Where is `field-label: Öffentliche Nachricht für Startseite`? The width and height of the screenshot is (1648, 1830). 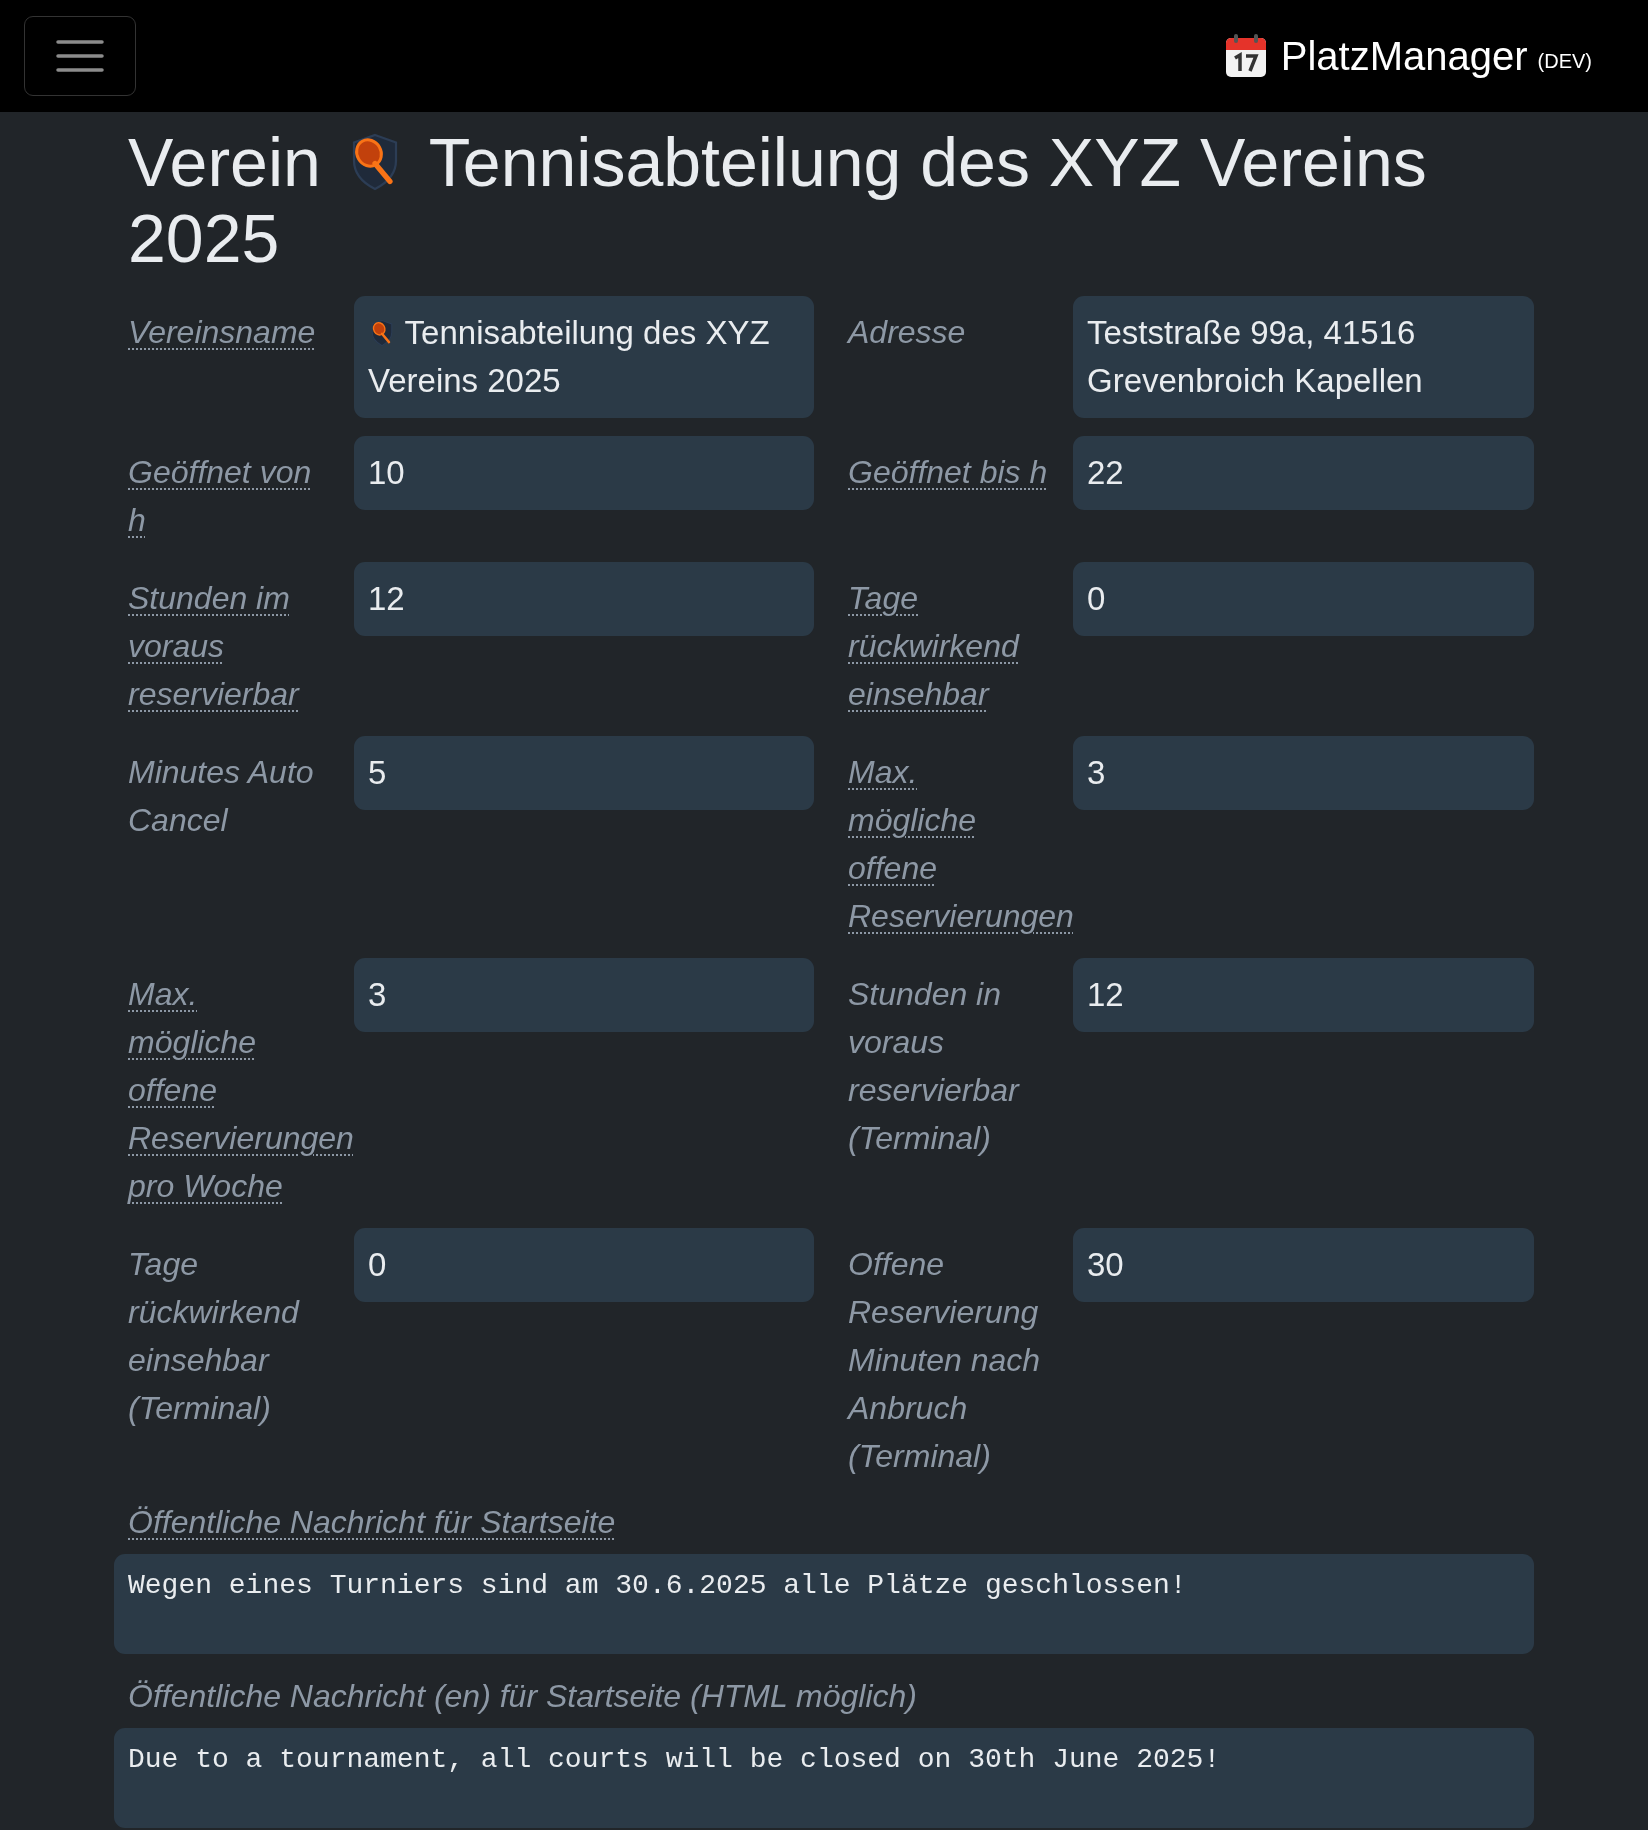 field-label: Öffentliche Nachricht für Startseite is located at coordinates (372, 1522).